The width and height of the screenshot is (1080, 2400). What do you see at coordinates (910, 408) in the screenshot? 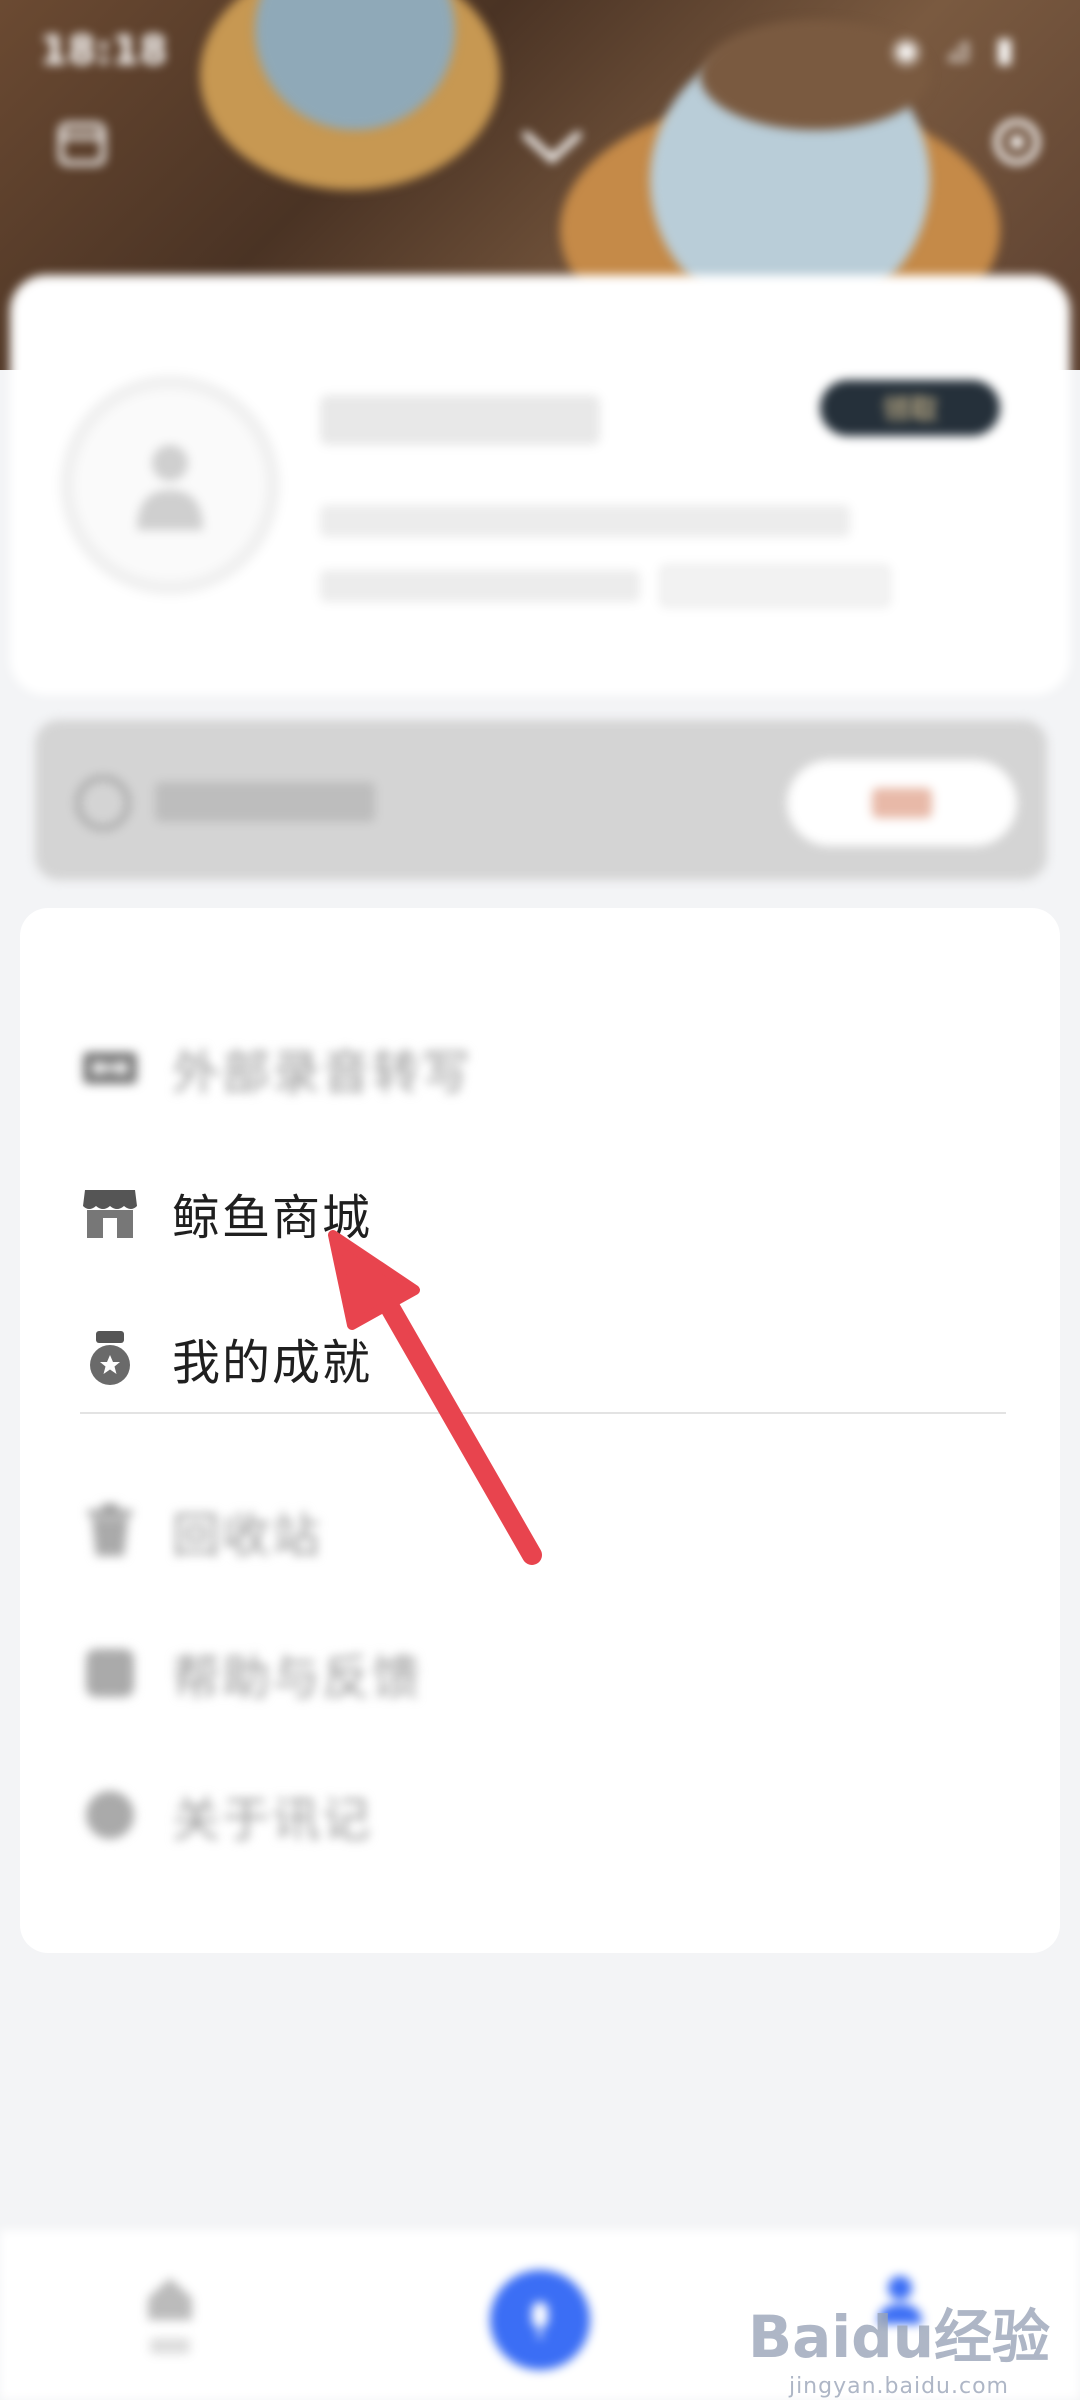
I see `vip-button: 领取` at bounding box center [910, 408].